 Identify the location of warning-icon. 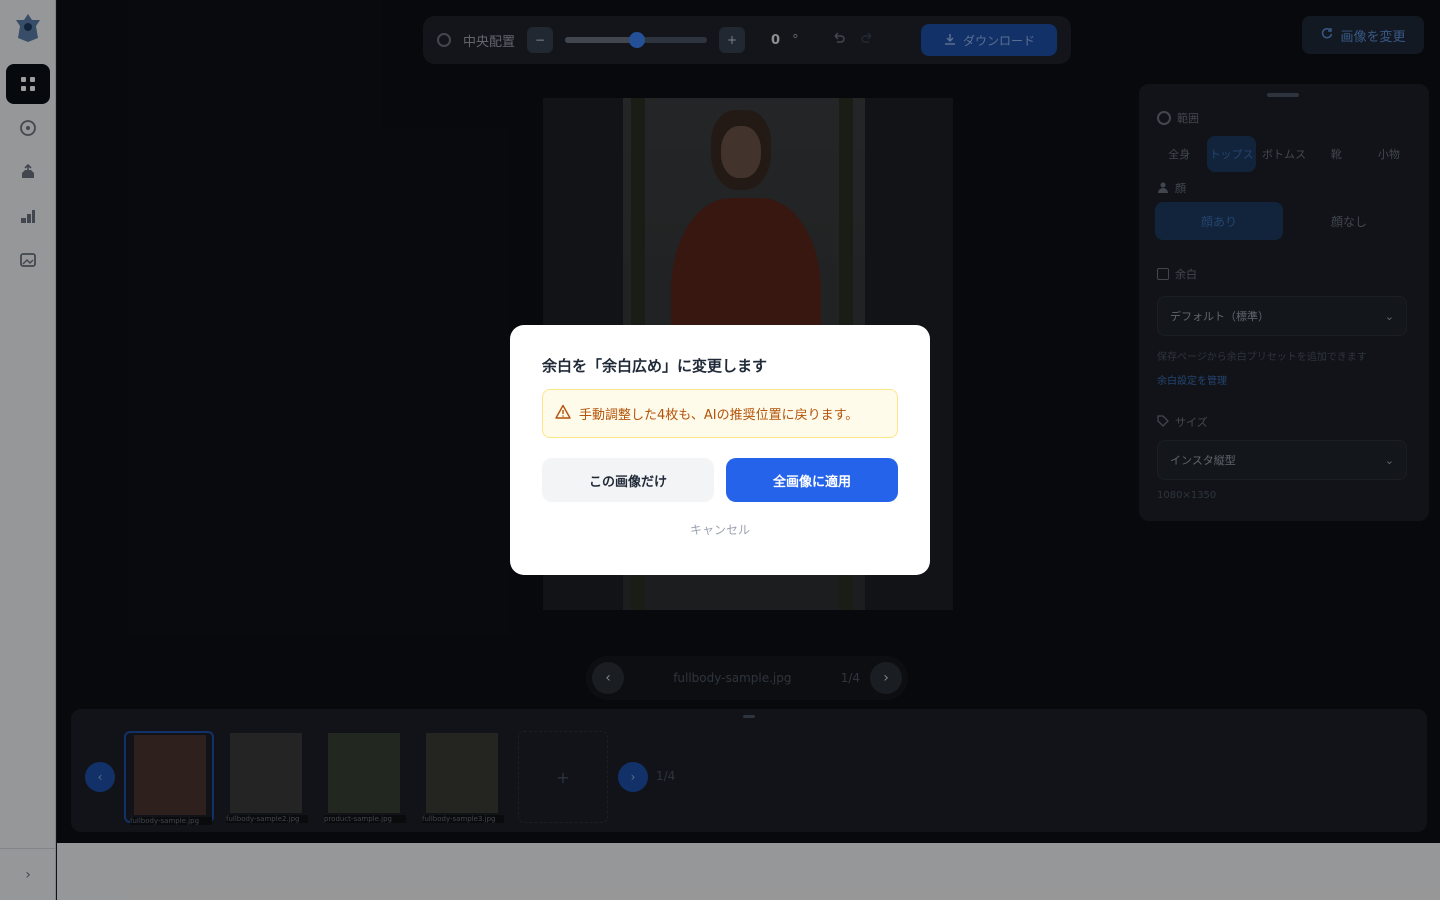
(563, 414).